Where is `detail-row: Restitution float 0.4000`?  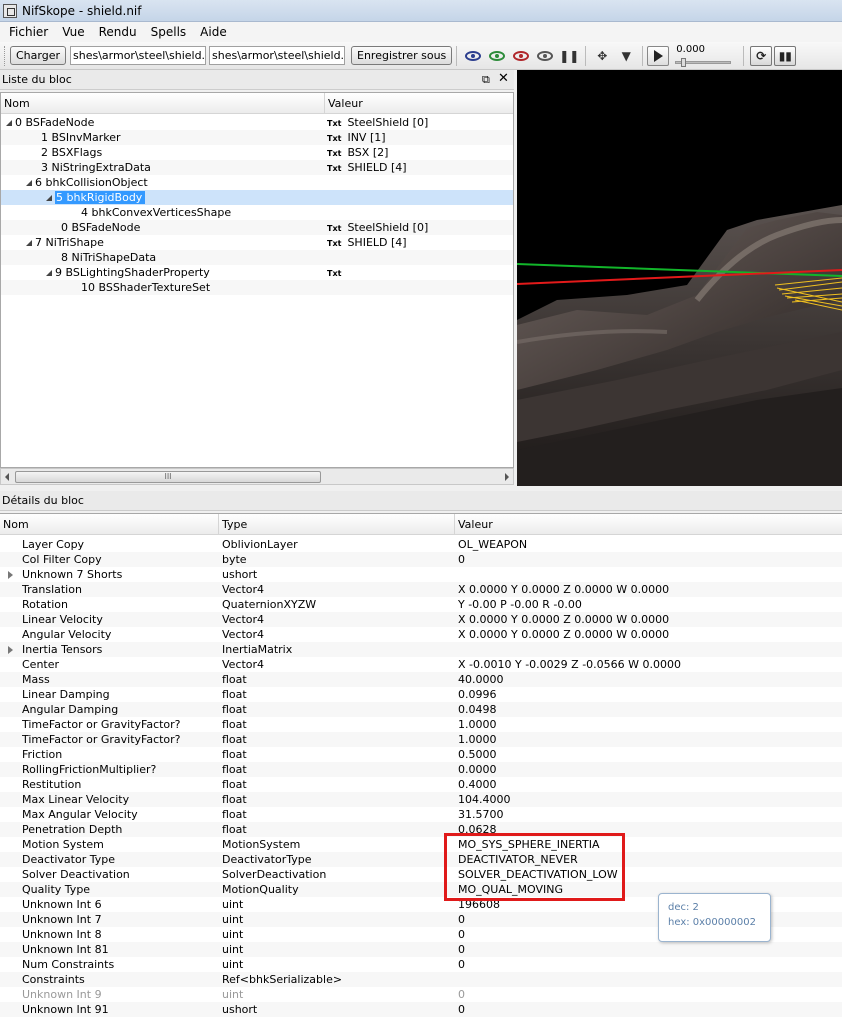
detail-row: Restitution float 0.4000 is located at coordinates (421, 784).